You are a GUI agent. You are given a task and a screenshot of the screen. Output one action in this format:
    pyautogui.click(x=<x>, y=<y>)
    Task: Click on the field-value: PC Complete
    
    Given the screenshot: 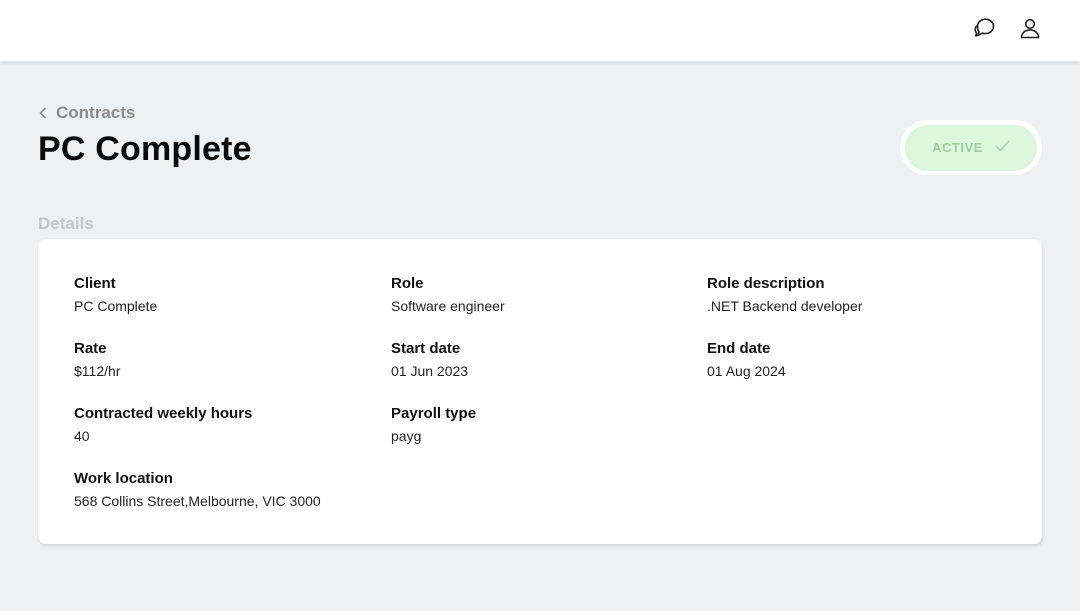 What is the action you would take?
    pyautogui.click(x=116, y=306)
    